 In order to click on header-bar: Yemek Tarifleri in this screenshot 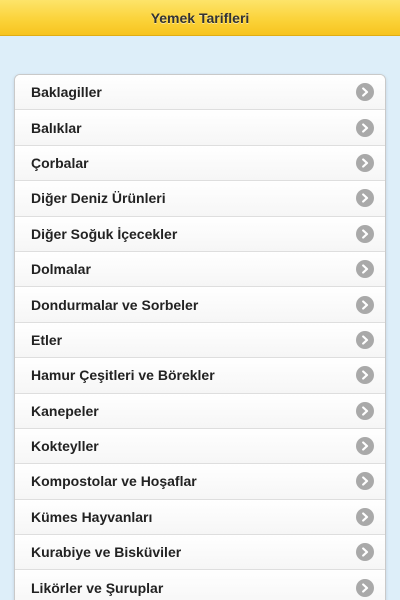, I will do `click(200, 18)`.